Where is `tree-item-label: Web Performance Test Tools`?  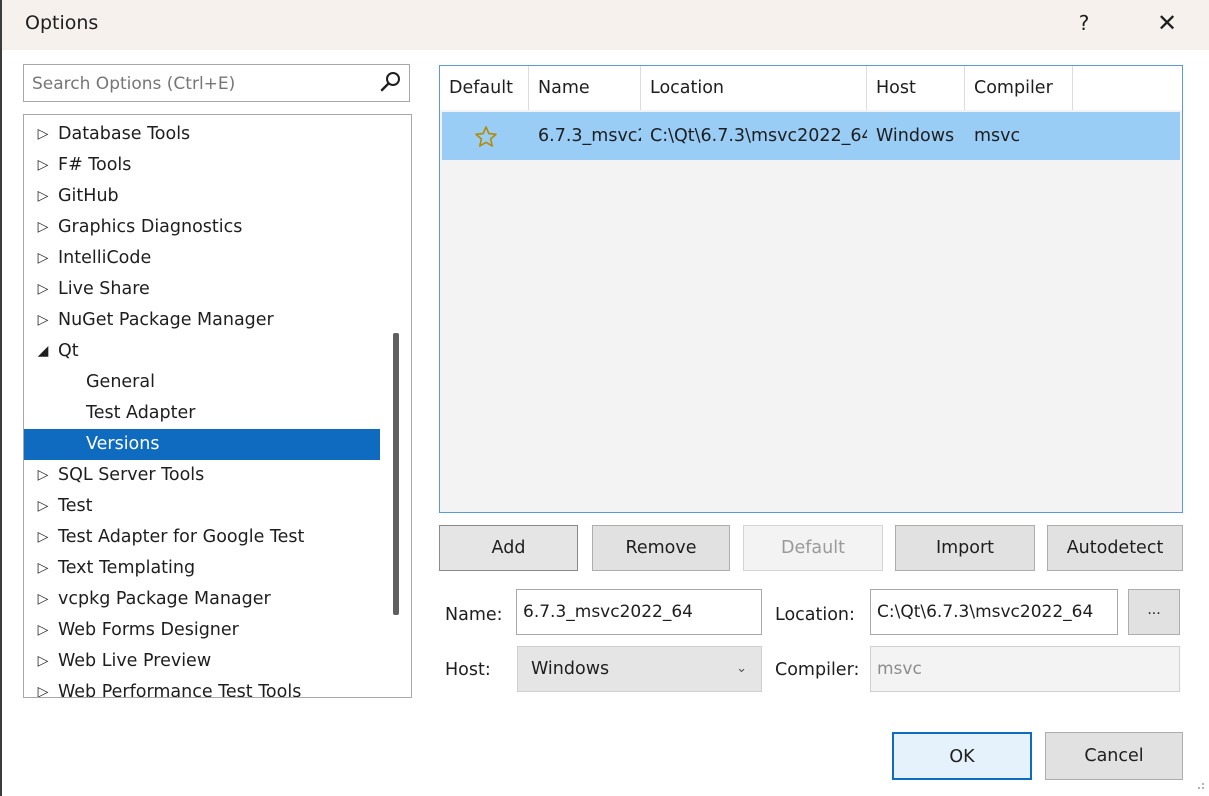
tree-item-label: Web Performance Test Tools is located at coordinates (180, 690).